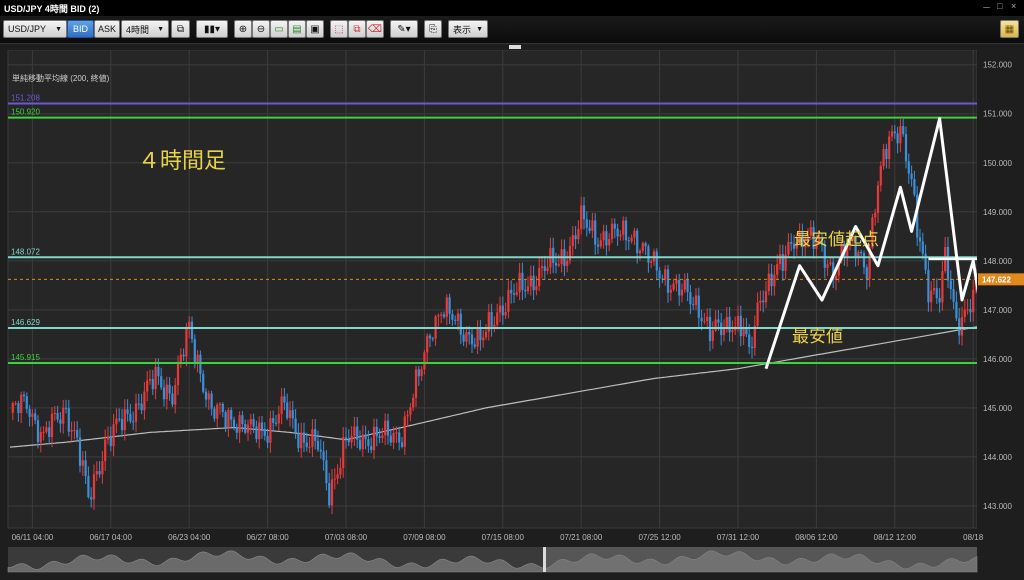 Image resolution: width=1024 pixels, height=580 pixels. I want to click on close-button: ×, so click(1013, 6).